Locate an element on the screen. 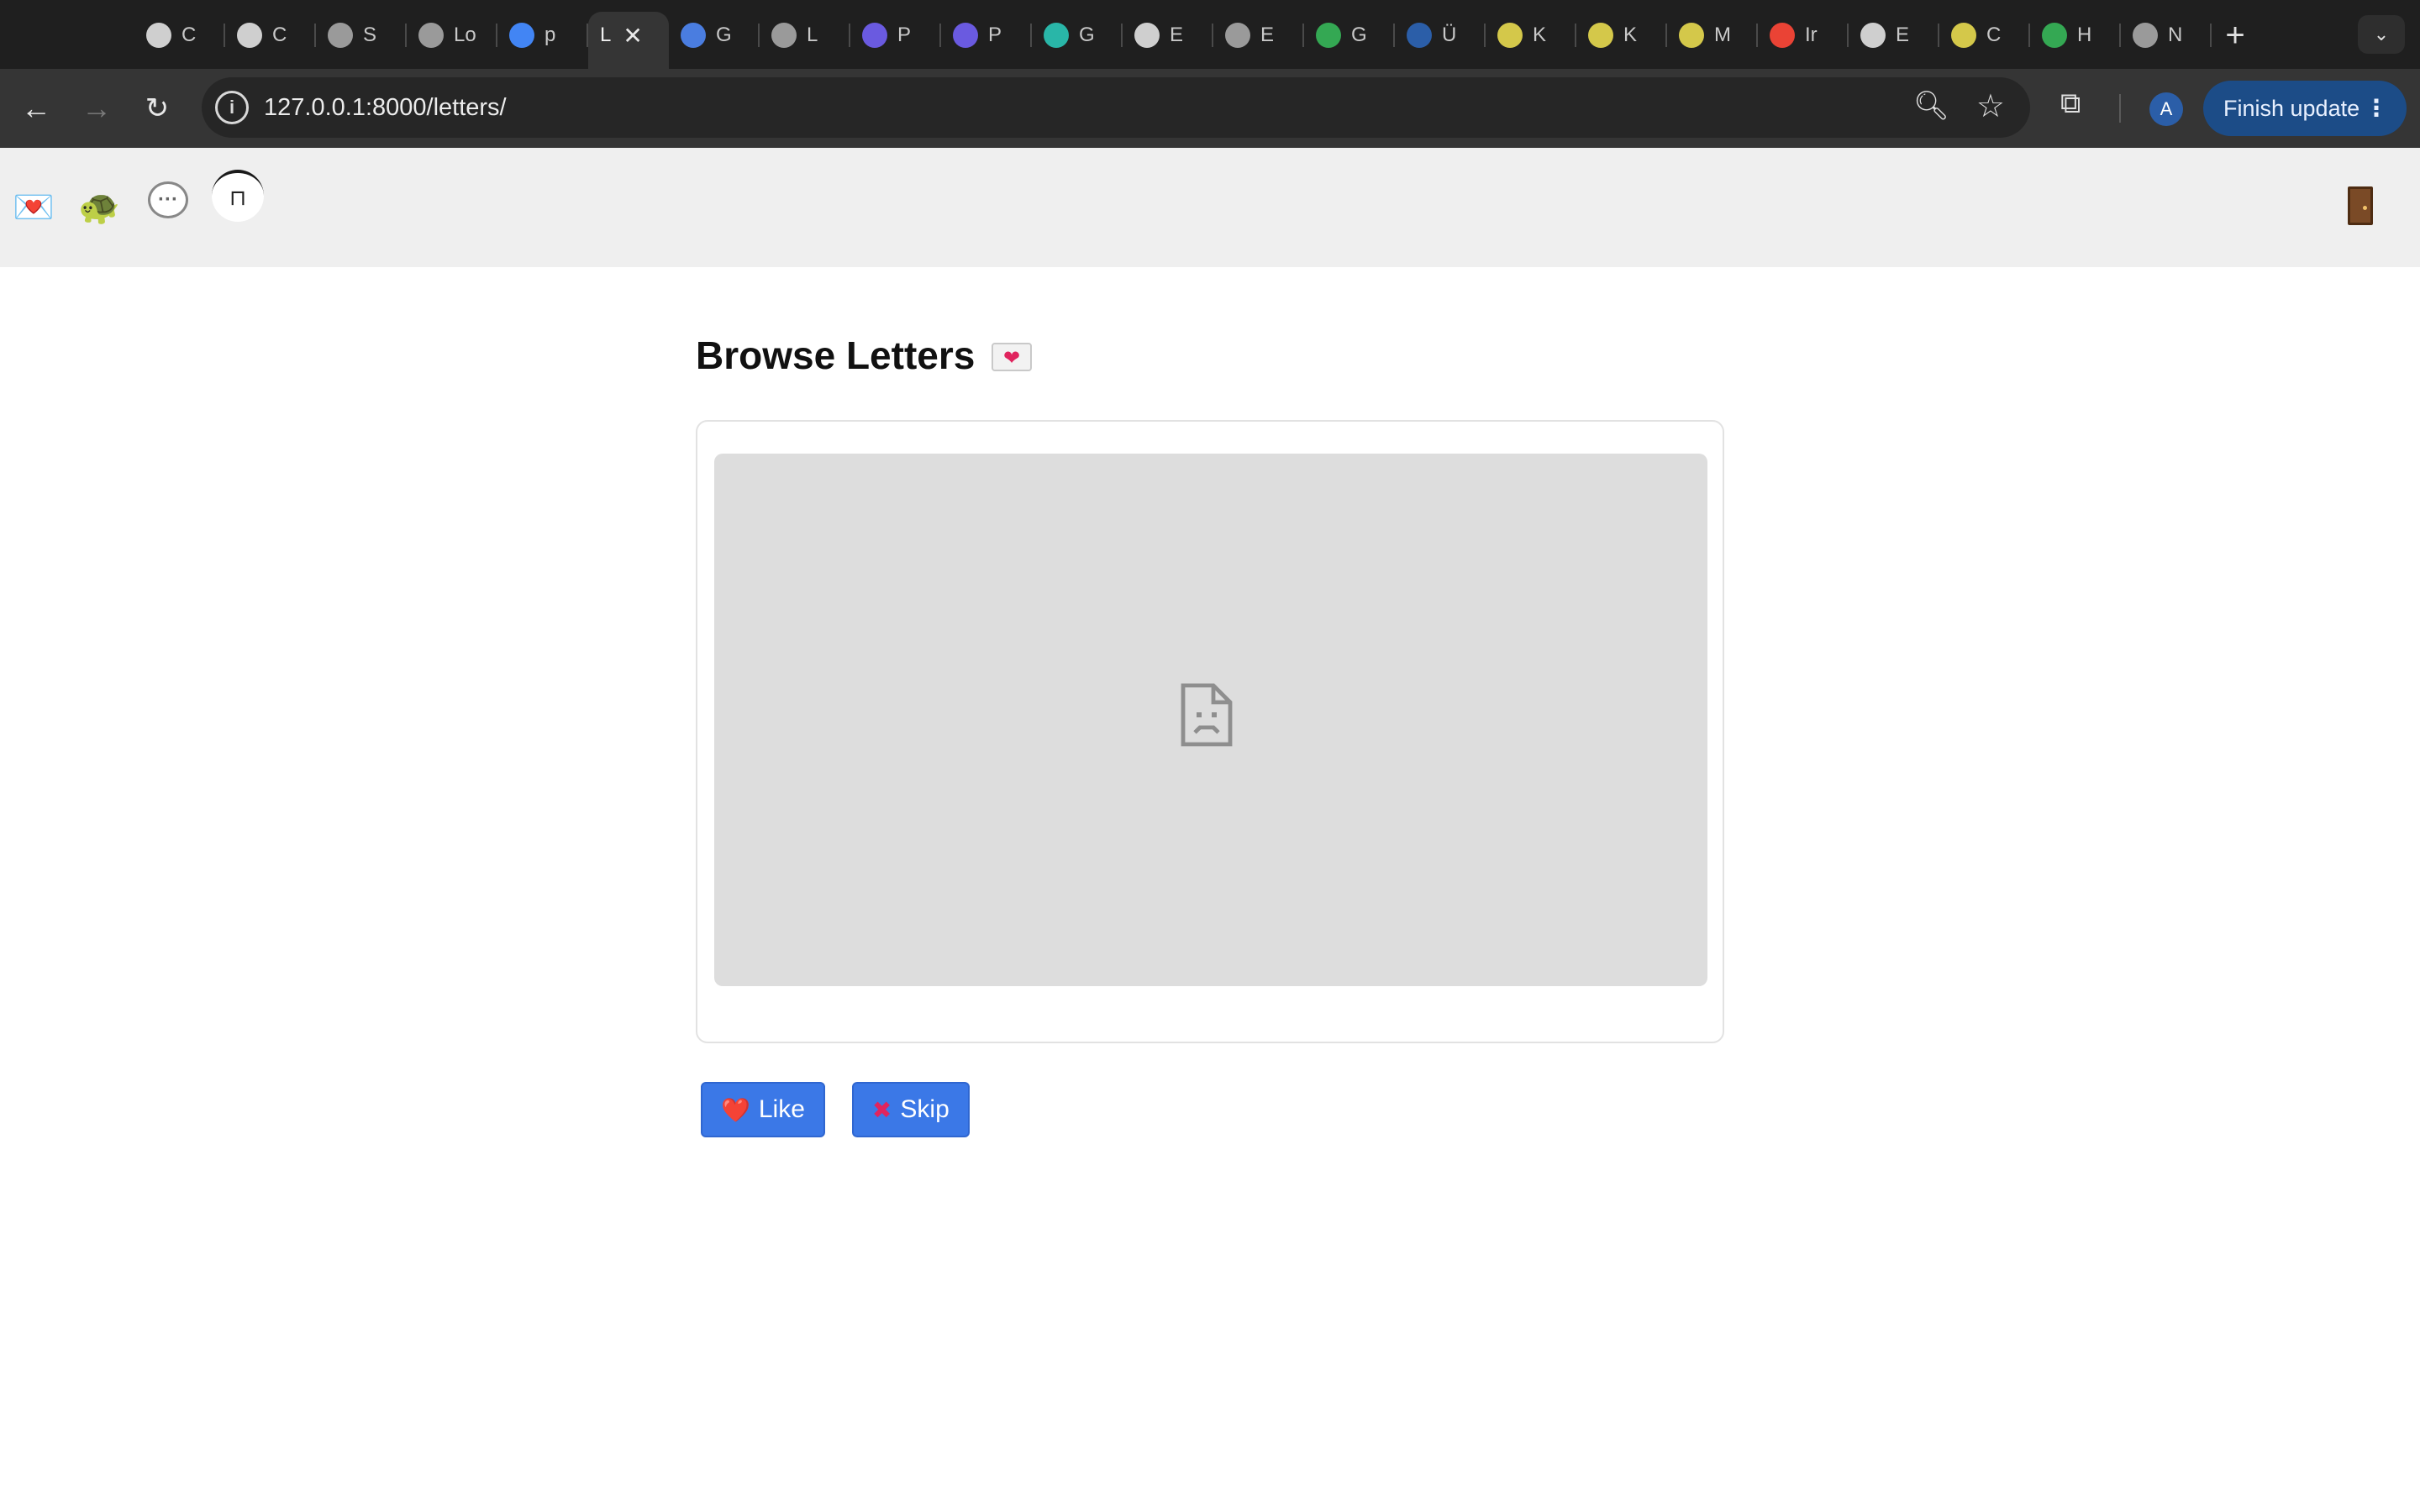 This screenshot has width=2420, height=1512. like-button: ❤️ Like is located at coordinates (763, 1109).